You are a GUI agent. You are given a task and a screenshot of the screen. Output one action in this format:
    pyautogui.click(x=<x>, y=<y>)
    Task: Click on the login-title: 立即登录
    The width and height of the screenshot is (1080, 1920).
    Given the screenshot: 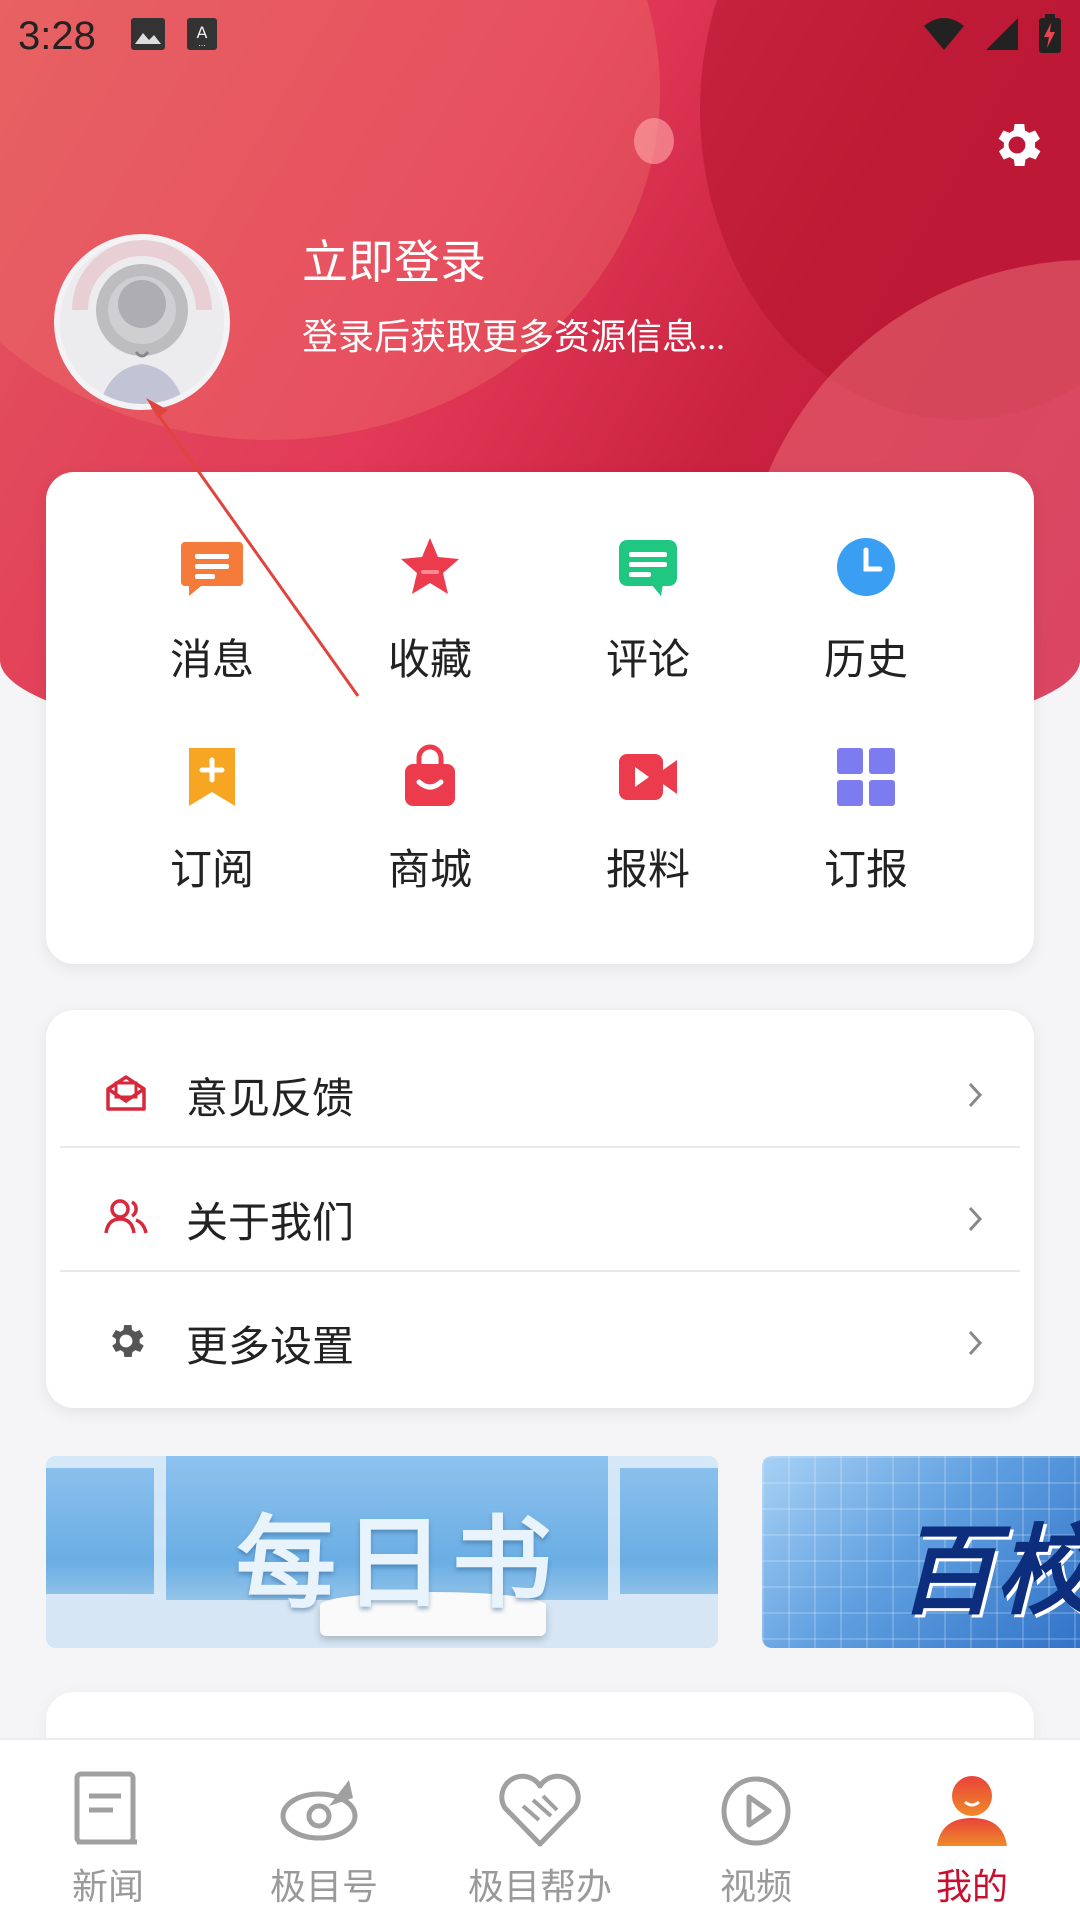 What is the action you would take?
    pyautogui.click(x=394, y=259)
    